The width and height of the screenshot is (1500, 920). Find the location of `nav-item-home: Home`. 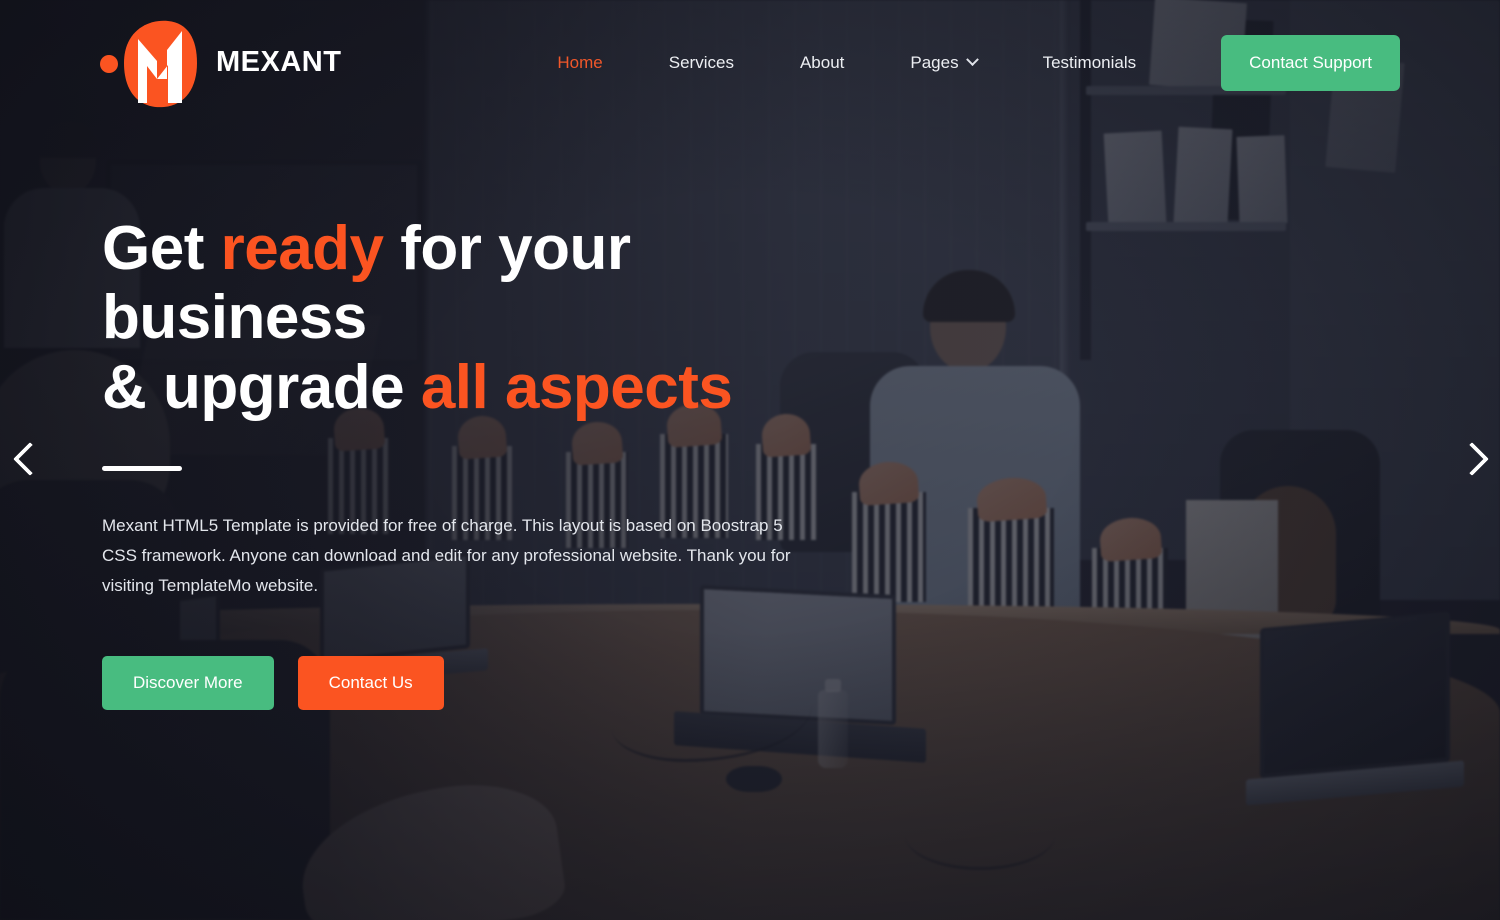

nav-item-home: Home is located at coordinates (579, 62).